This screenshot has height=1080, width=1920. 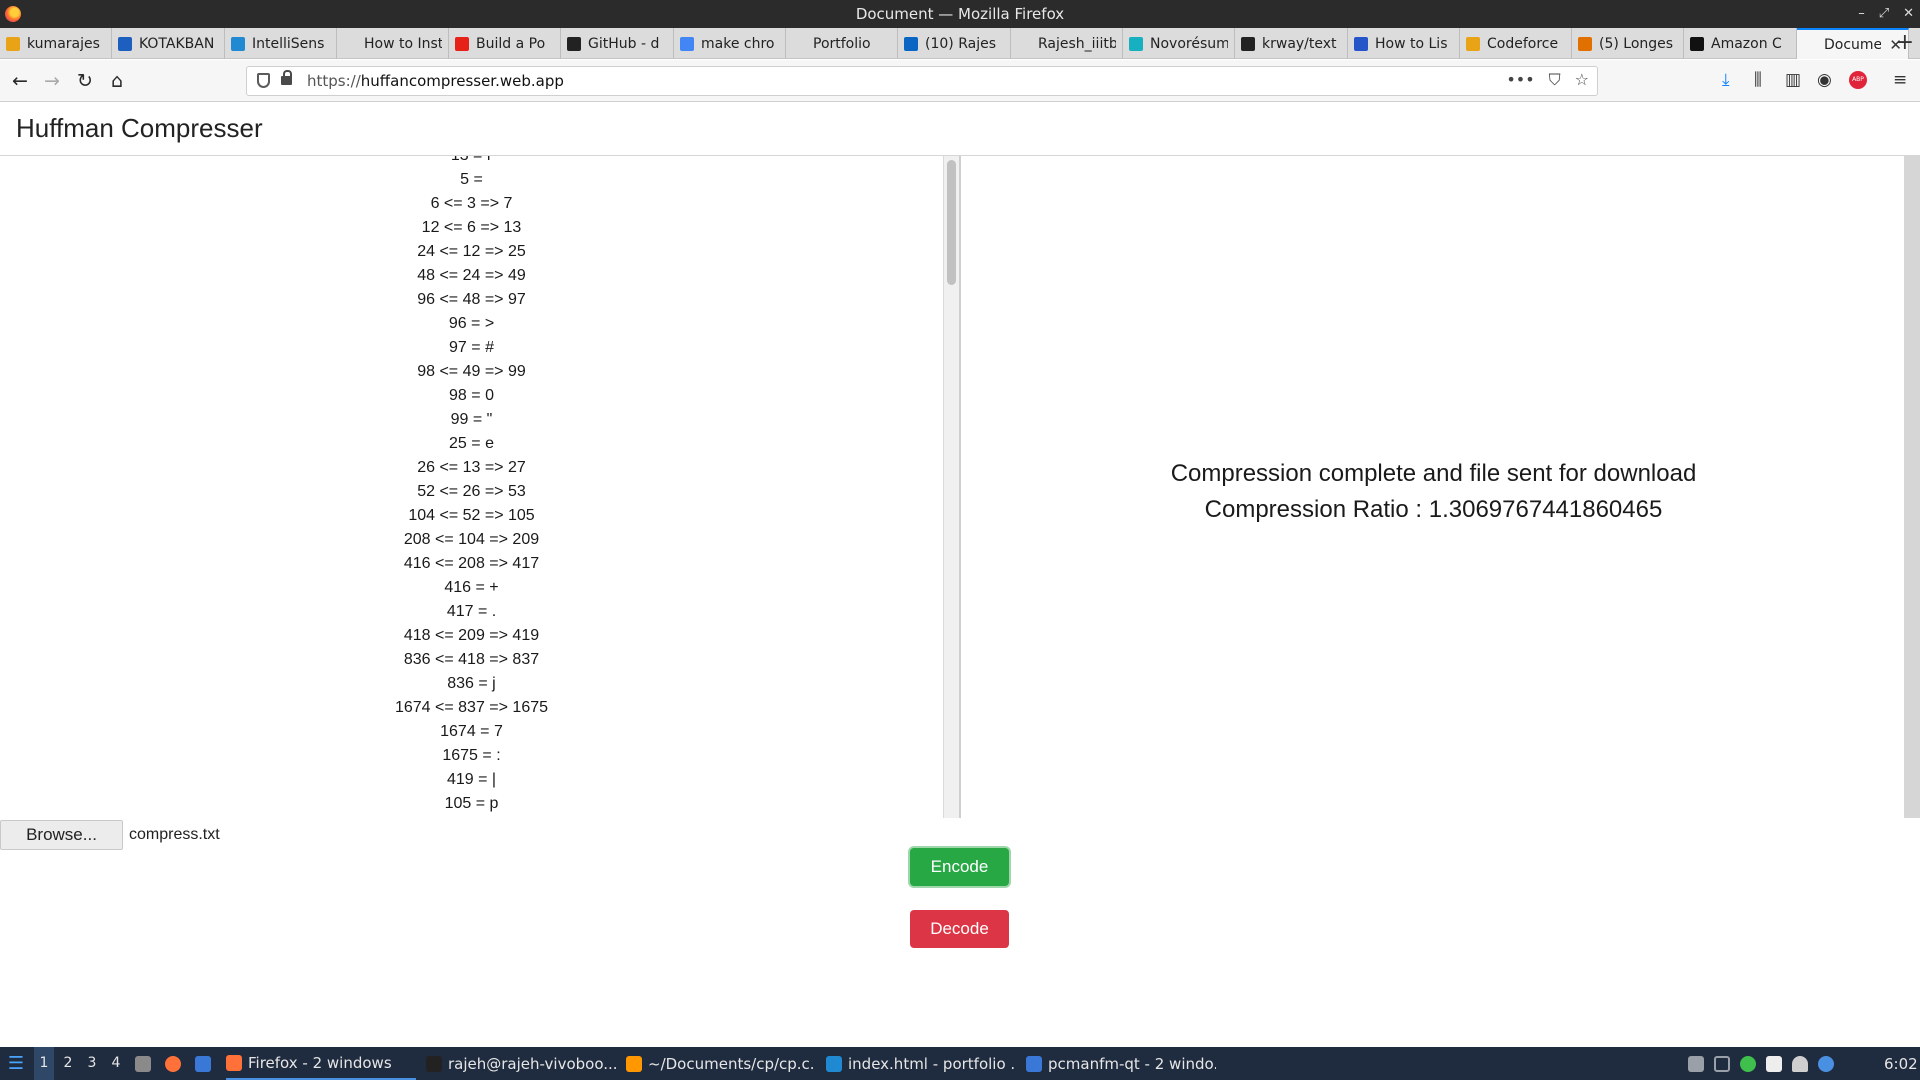 What do you see at coordinates (174, 834) in the screenshot?
I see `selected-file-name: compress.txt` at bounding box center [174, 834].